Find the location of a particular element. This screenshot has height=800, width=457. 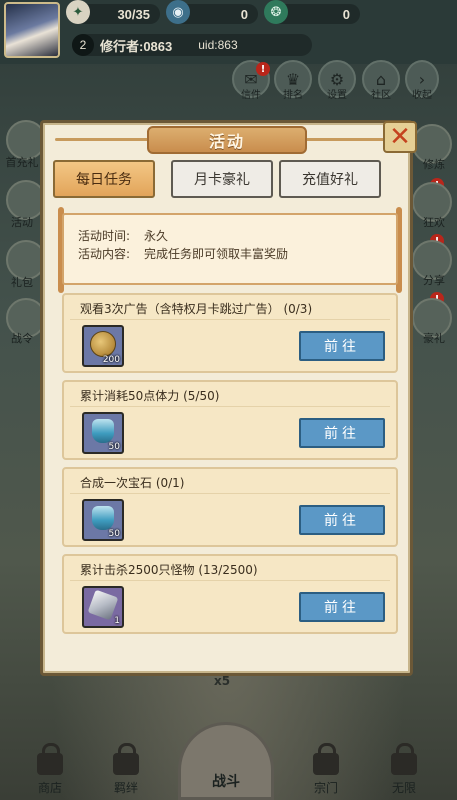

task-card: 累计击杀2500只怪物 (13/2500) 1 前往 is located at coordinates (230, 594).